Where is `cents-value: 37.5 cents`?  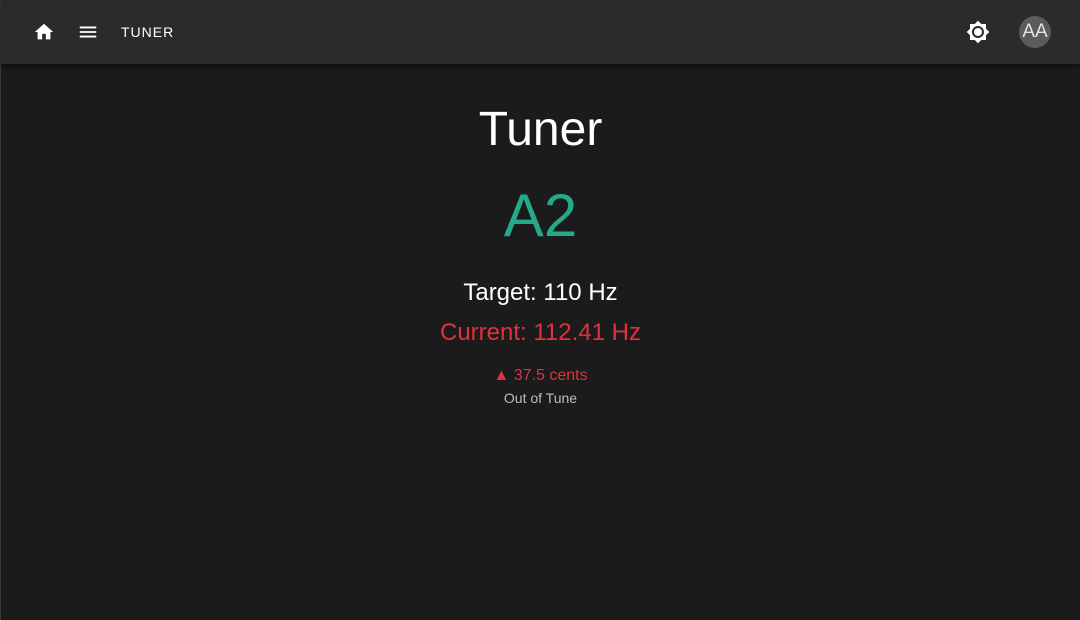
cents-value: 37.5 cents is located at coordinates (550, 375).